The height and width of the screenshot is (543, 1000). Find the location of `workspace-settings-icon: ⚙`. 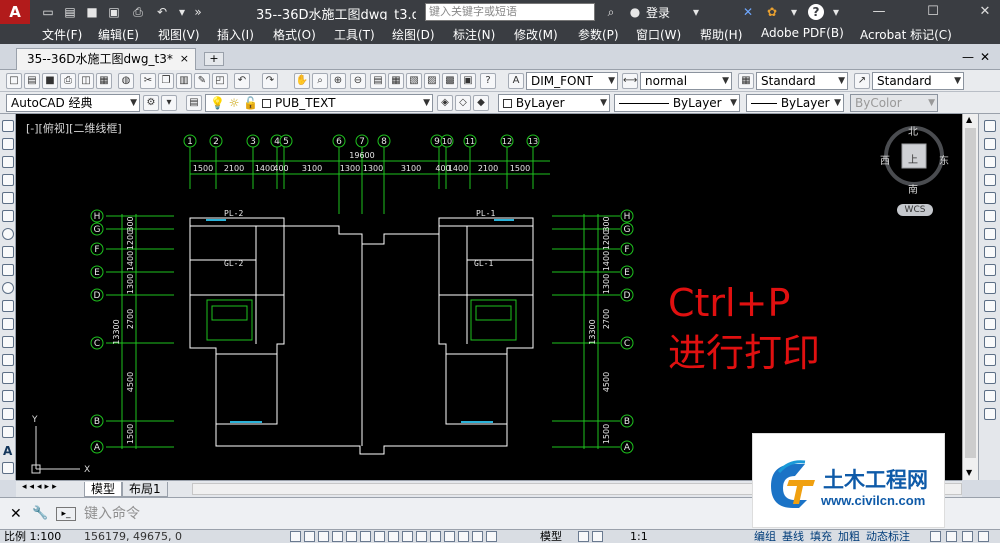

workspace-settings-icon: ⚙ is located at coordinates (151, 103).